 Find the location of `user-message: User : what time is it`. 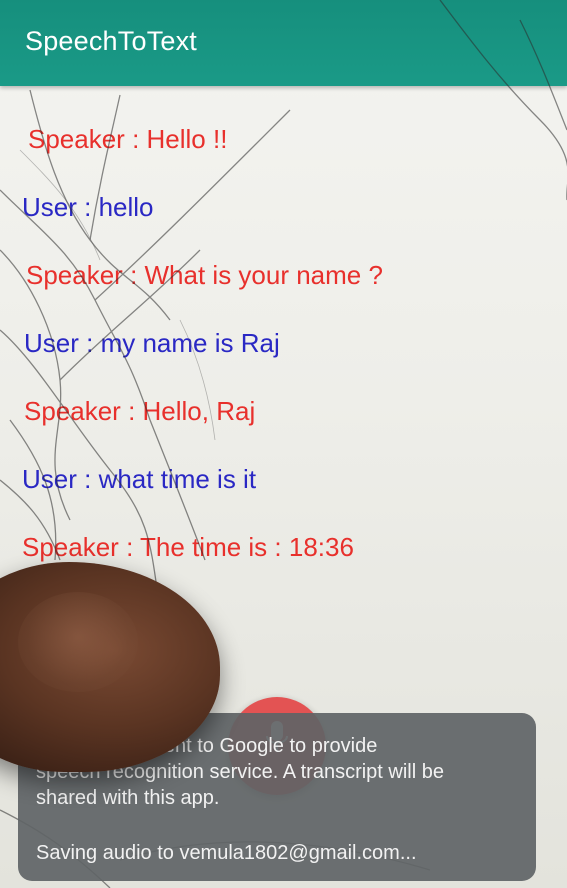

user-message: User : what time is it is located at coordinates (139, 479).